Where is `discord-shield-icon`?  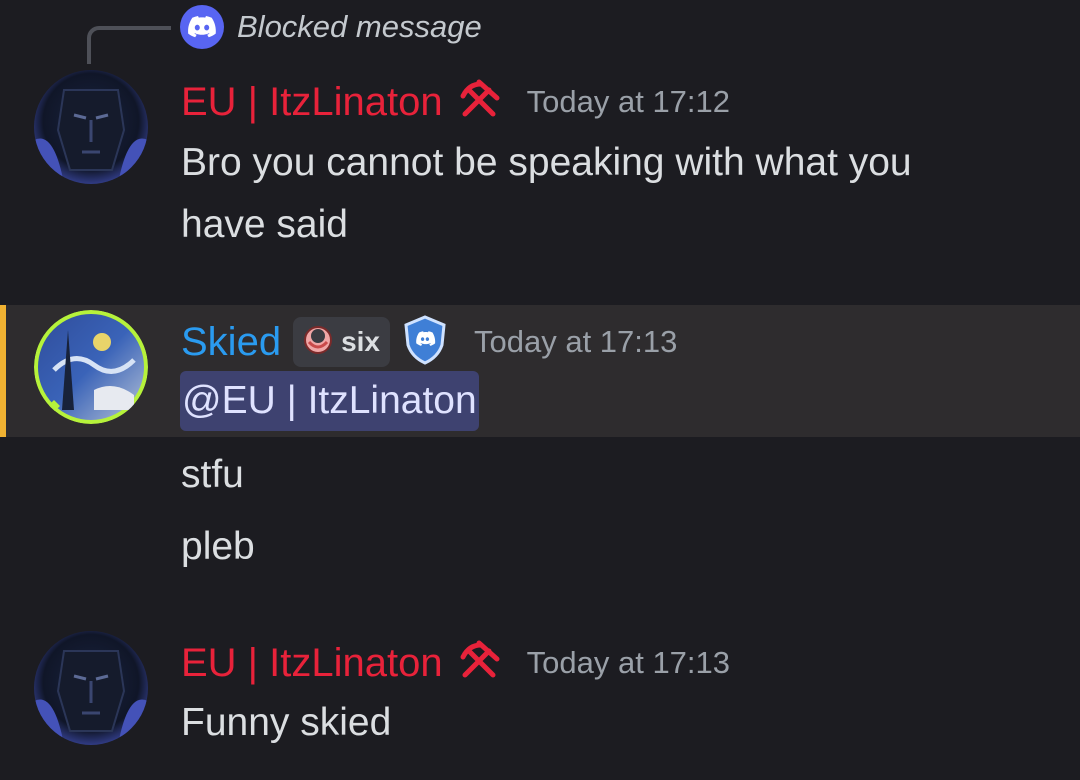 discord-shield-icon is located at coordinates (425, 342).